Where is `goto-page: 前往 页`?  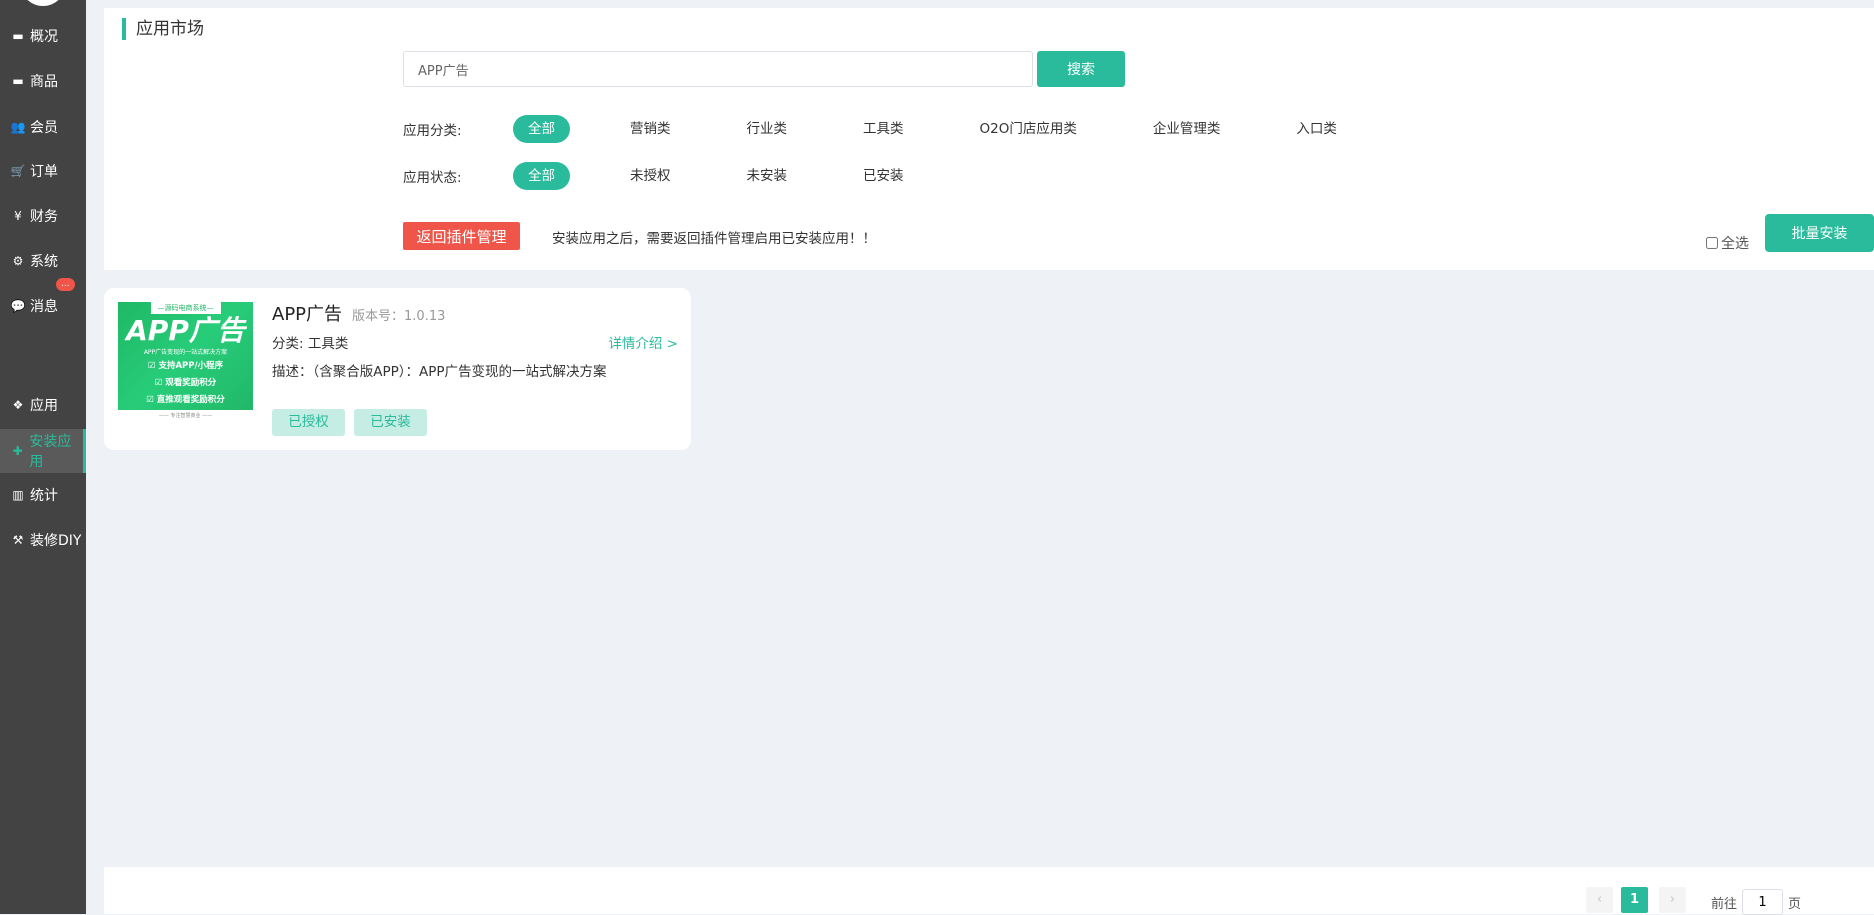 goto-page: 前往 页 is located at coordinates (1756, 902).